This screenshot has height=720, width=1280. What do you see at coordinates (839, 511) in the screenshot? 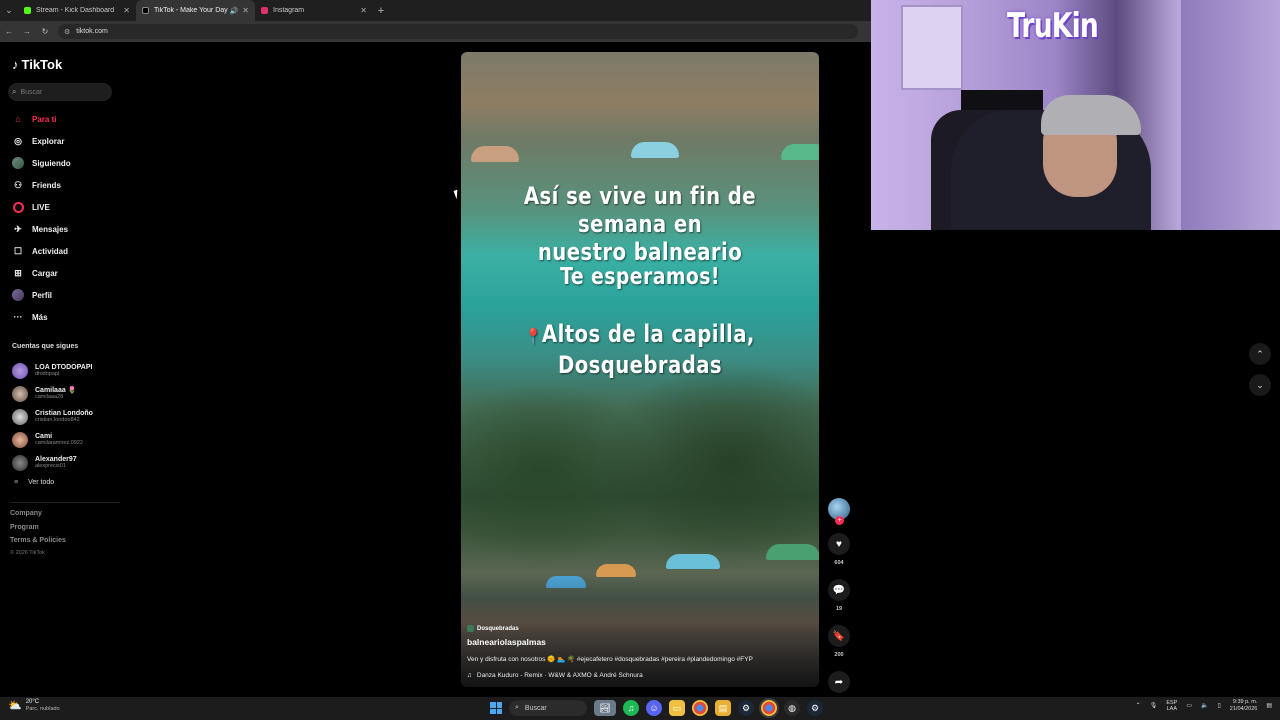
I see `author-avatar: +` at bounding box center [839, 511].